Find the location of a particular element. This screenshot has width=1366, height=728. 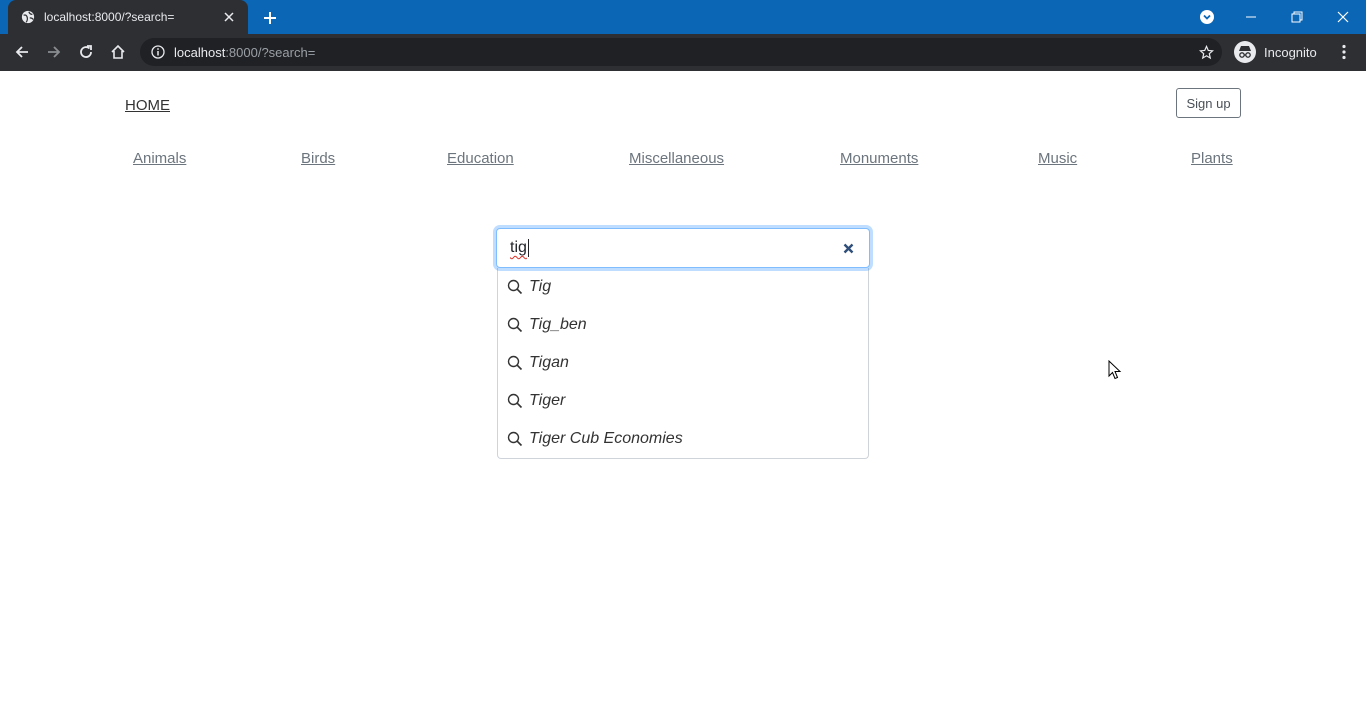

suggestion-item: Tiger Cub Economies is located at coordinates (683, 439).